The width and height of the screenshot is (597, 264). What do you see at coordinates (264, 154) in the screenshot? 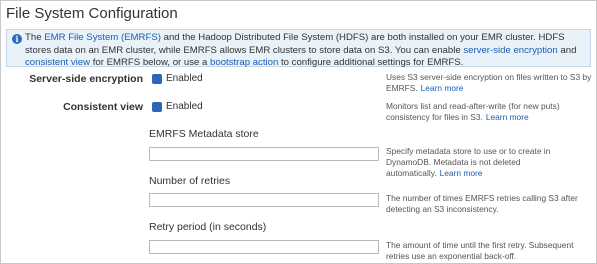
I see `metadata-store-input` at bounding box center [264, 154].